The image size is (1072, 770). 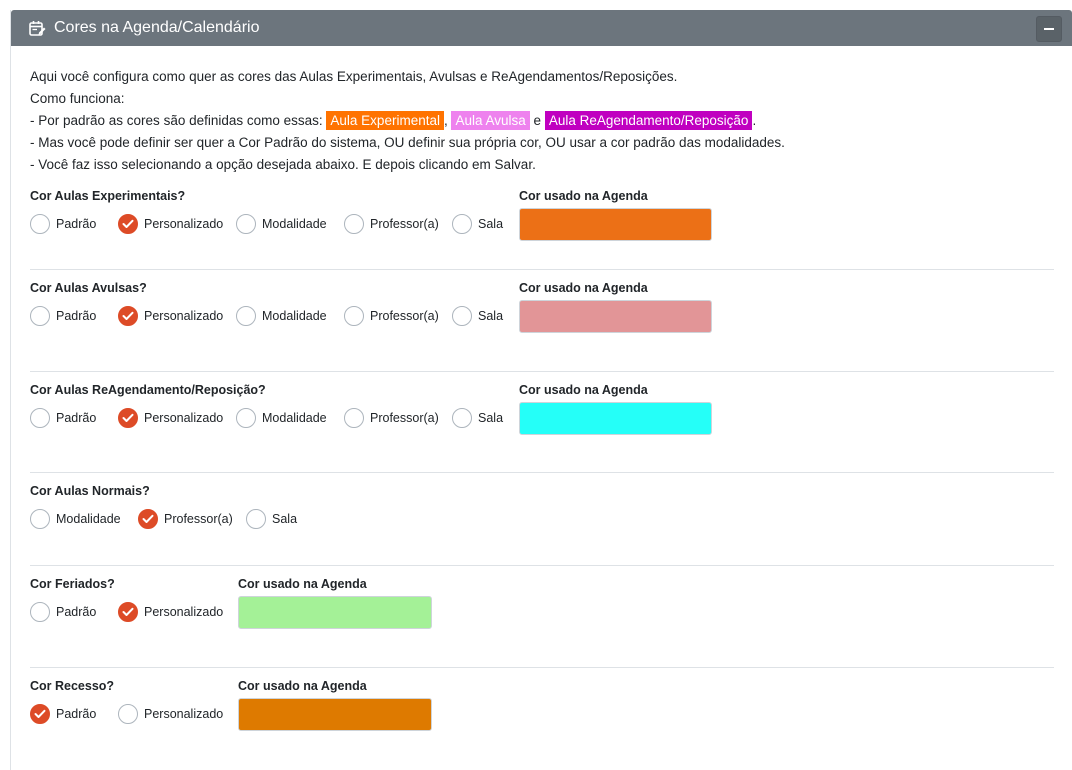 What do you see at coordinates (148, 390) in the screenshot?
I see `section-title: Cor Aulas ReAgendamento/Reposição?` at bounding box center [148, 390].